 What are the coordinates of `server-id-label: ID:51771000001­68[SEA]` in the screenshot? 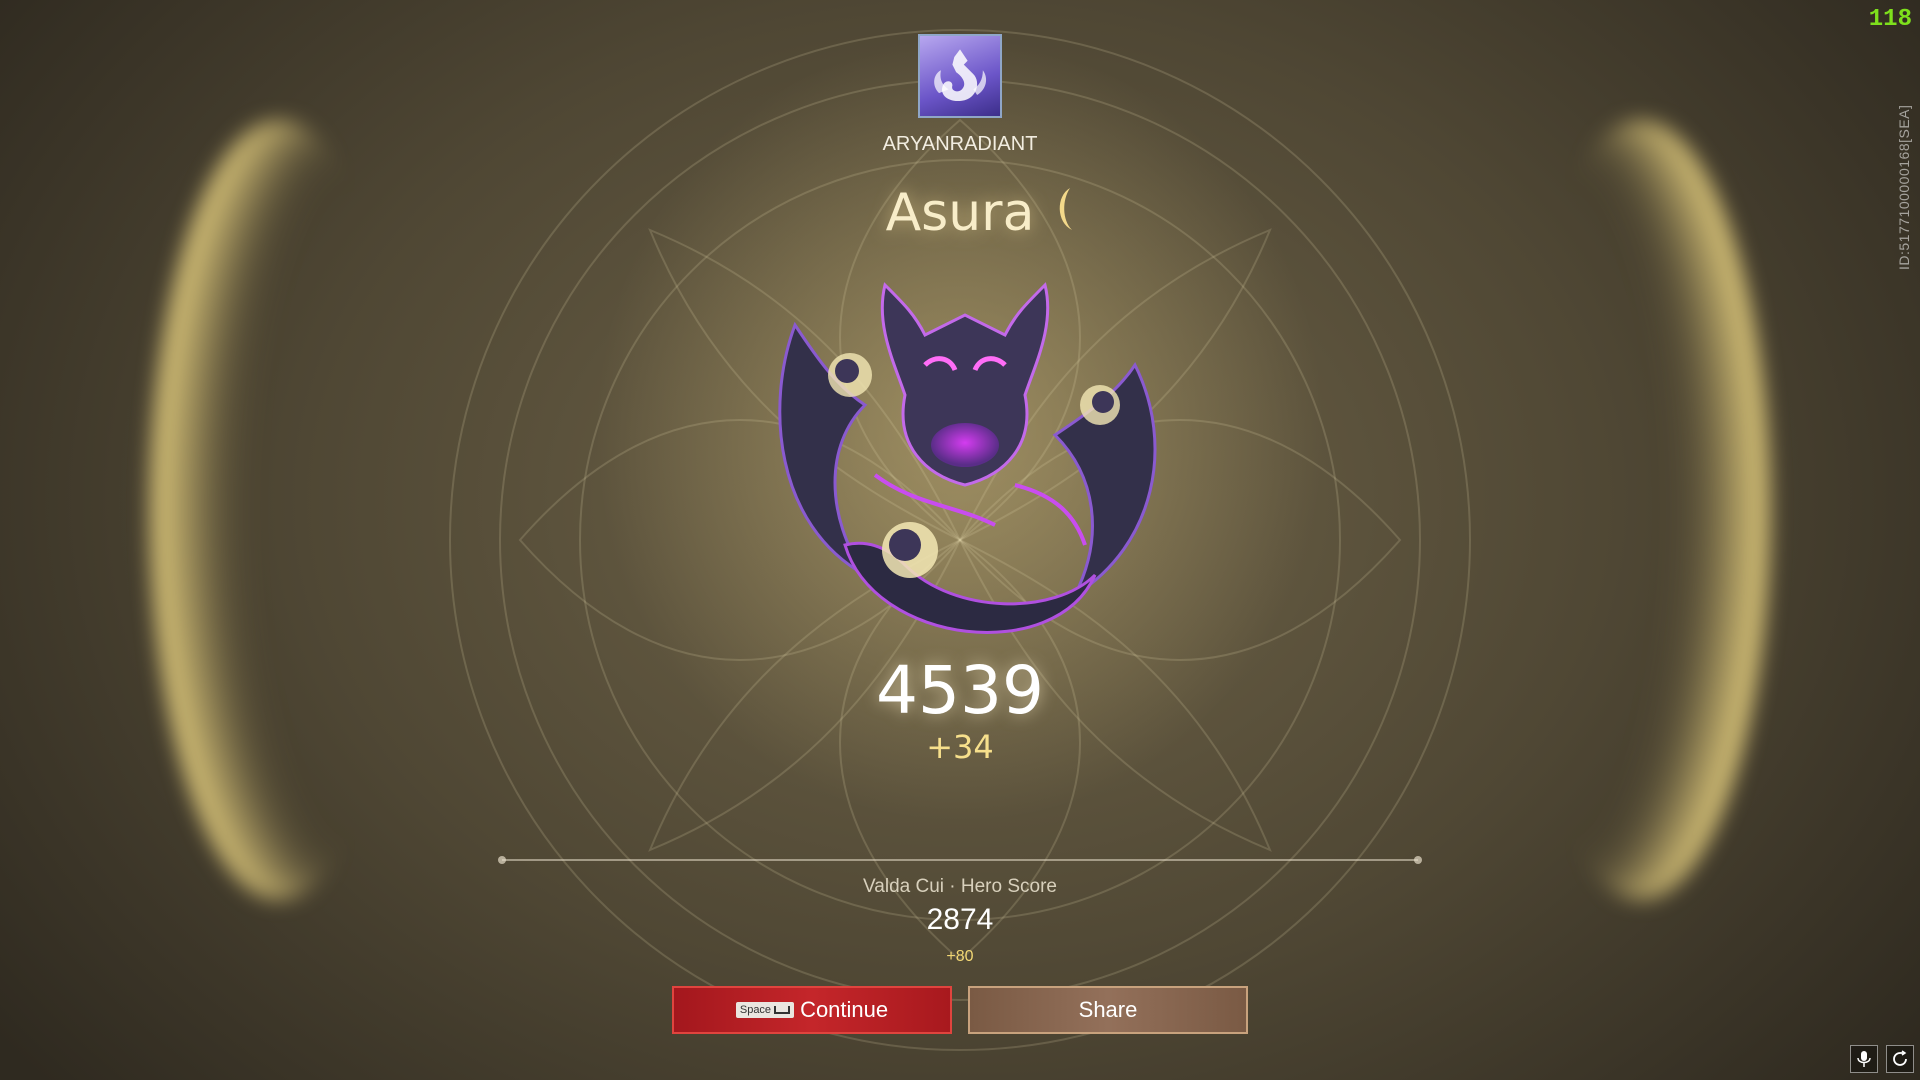 It's located at (1904, 187).